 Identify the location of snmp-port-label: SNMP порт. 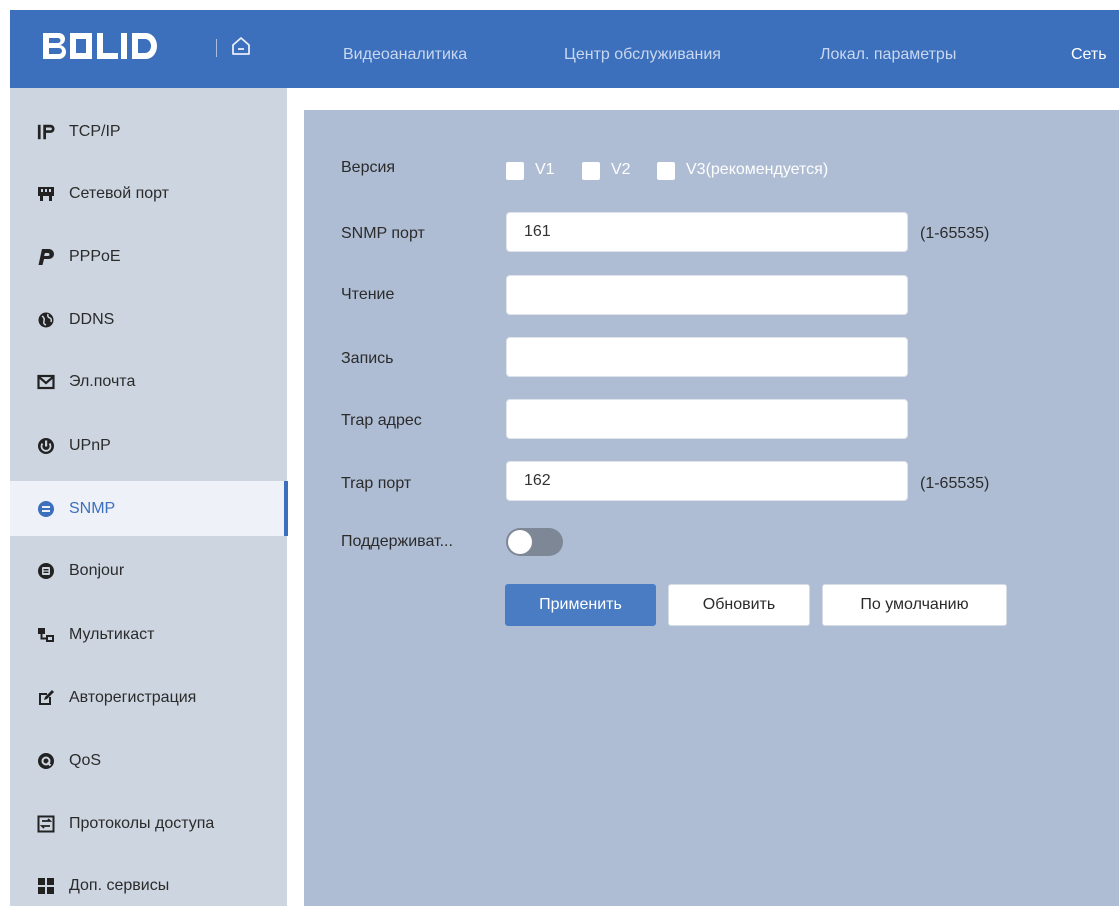
(383, 233).